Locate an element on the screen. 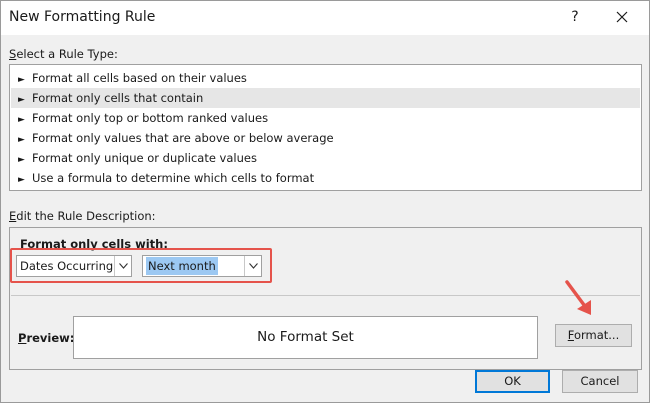  cancel-button: Cancel is located at coordinates (600, 381).